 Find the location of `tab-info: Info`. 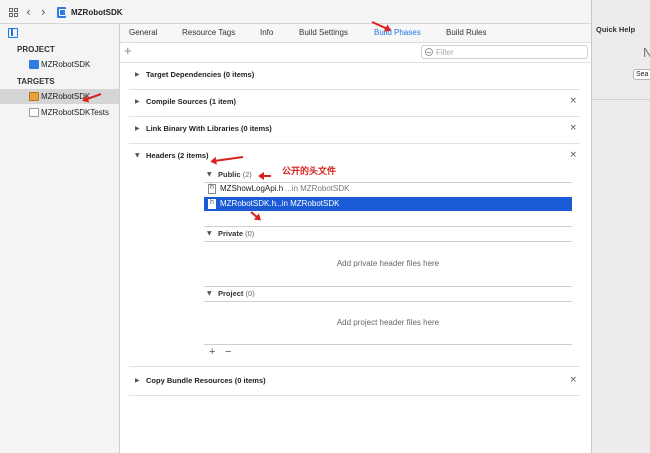

tab-info: Info is located at coordinates (266, 32).